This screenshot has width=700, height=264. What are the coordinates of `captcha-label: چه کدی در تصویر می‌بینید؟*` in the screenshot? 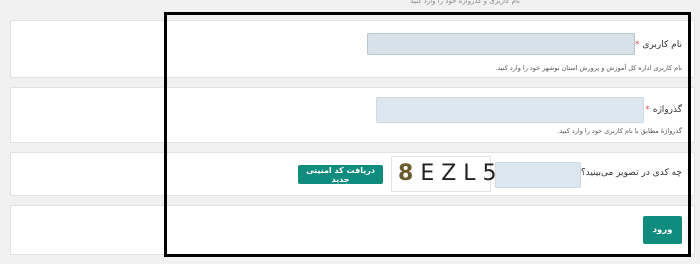 It's located at (627, 173).